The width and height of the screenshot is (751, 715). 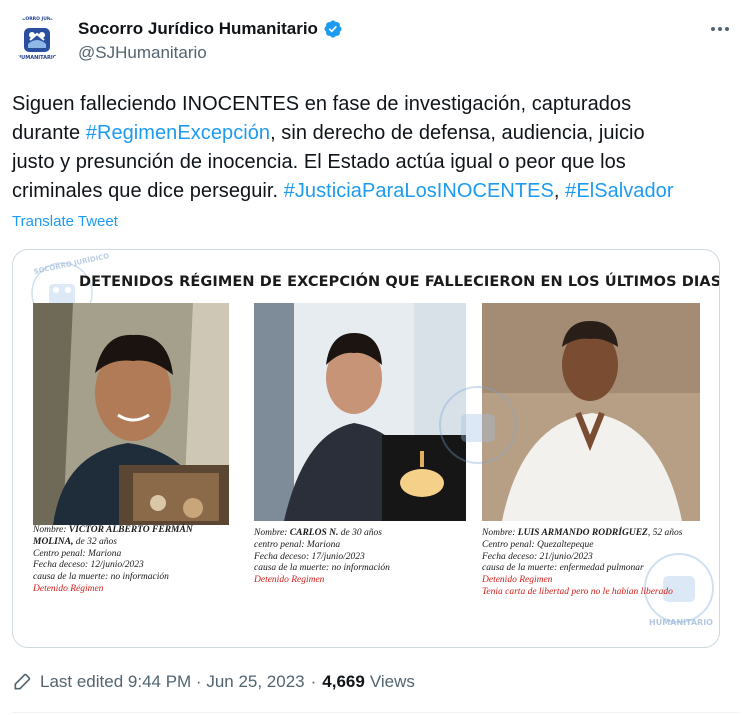 I want to click on victim-name: VÍCTOR ALBERTO FERMÁN, so click(x=130, y=530).